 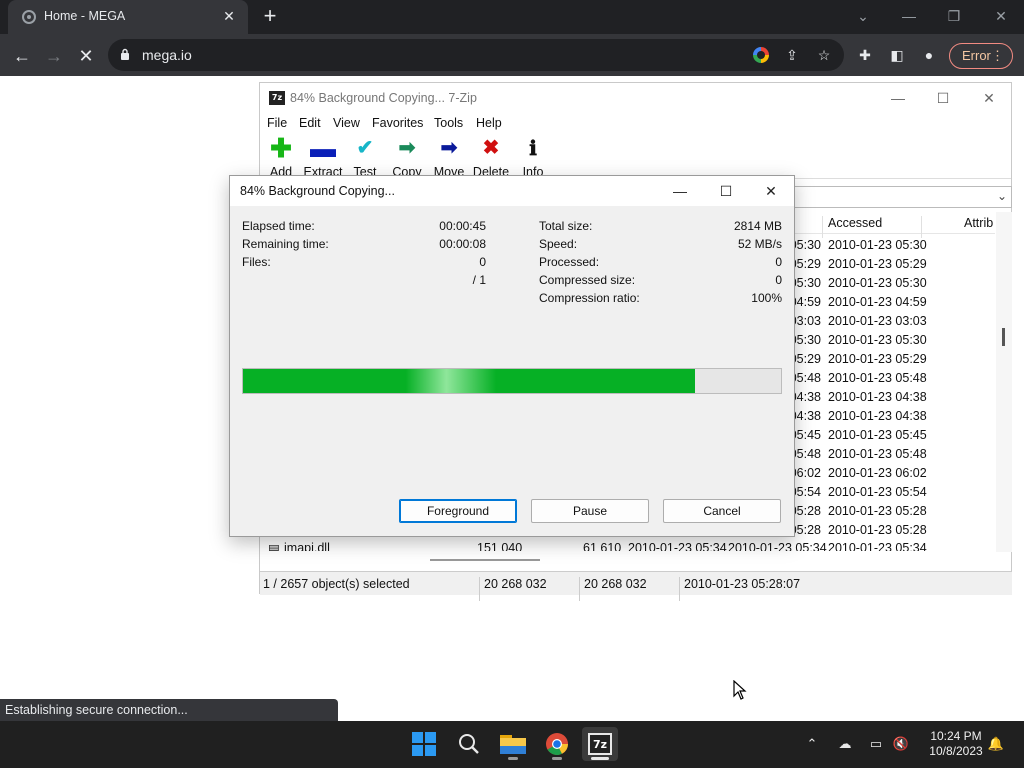 What do you see at coordinates (513, 744) in the screenshot?
I see `file-explorer-button` at bounding box center [513, 744].